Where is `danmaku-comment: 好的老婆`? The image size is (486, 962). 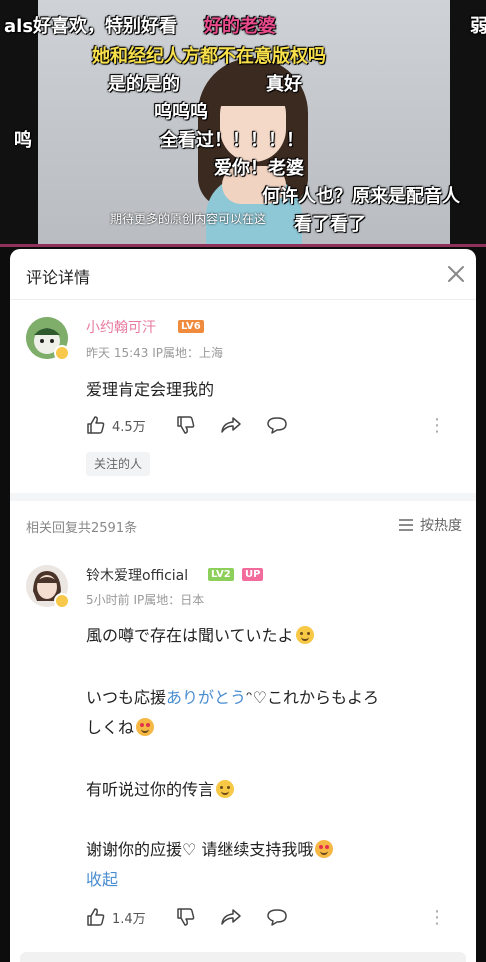
danmaku-comment: 好的老婆 is located at coordinates (240, 26).